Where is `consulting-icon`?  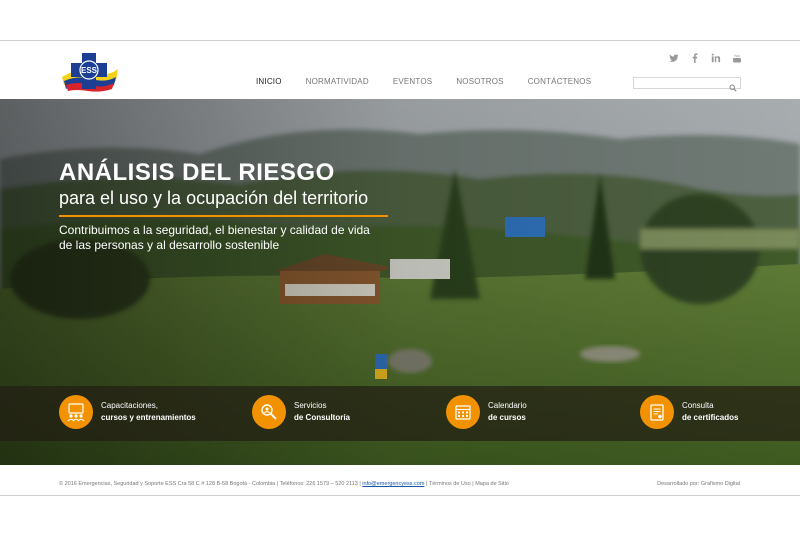 consulting-icon is located at coordinates (269, 412).